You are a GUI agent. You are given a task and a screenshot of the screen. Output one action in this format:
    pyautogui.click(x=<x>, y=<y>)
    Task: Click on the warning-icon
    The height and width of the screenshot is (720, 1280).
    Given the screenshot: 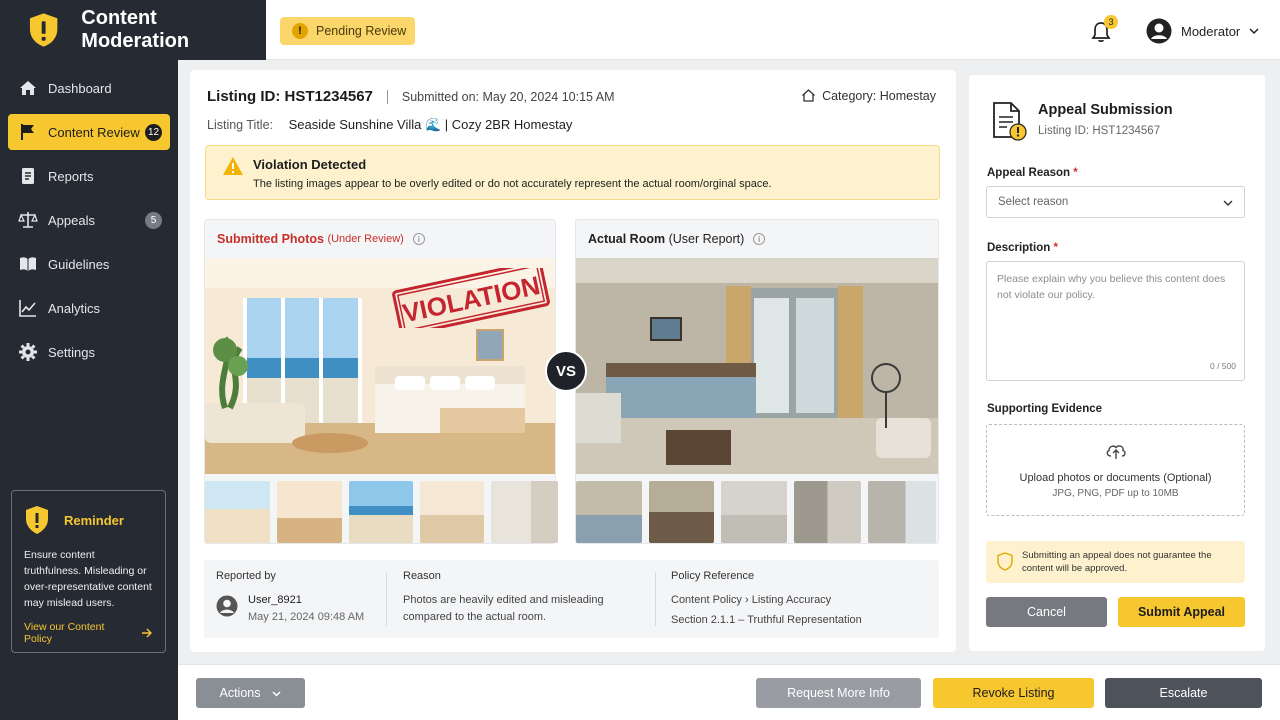 What is the action you would take?
    pyautogui.click(x=233, y=166)
    